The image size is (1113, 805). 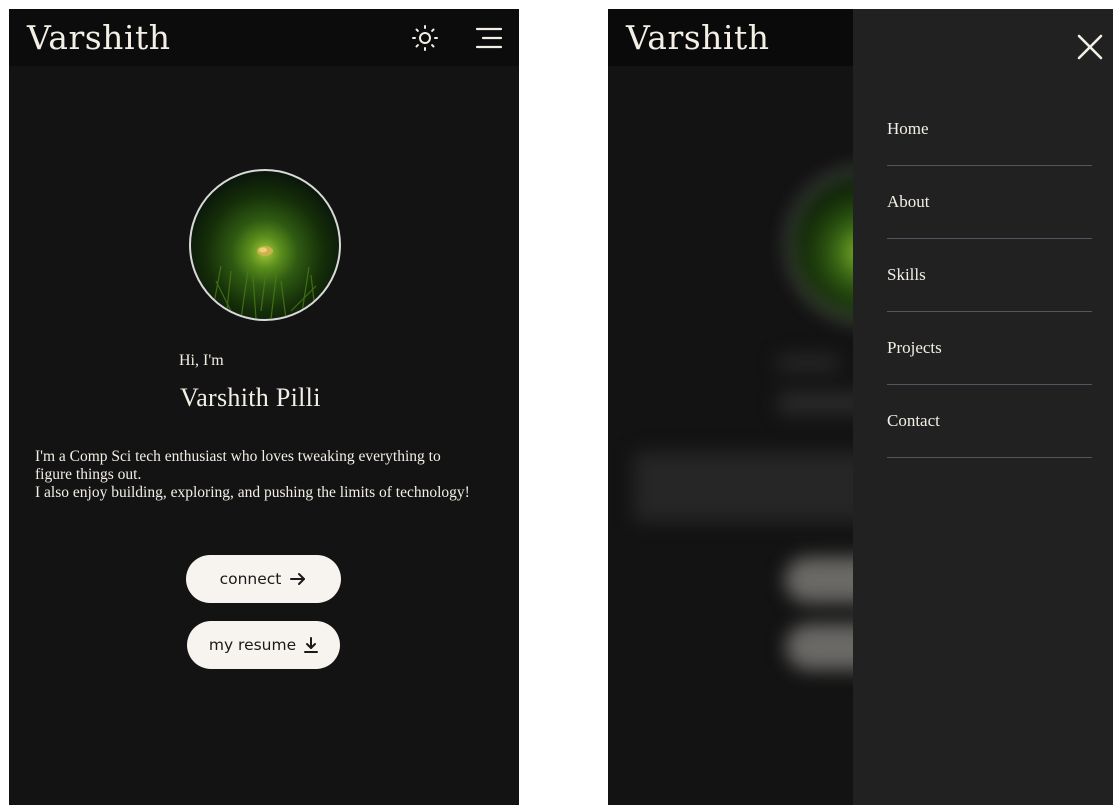 What do you see at coordinates (989, 129) in the screenshot?
I see `nav-item-home: Home` at bounding box center [989, 129].